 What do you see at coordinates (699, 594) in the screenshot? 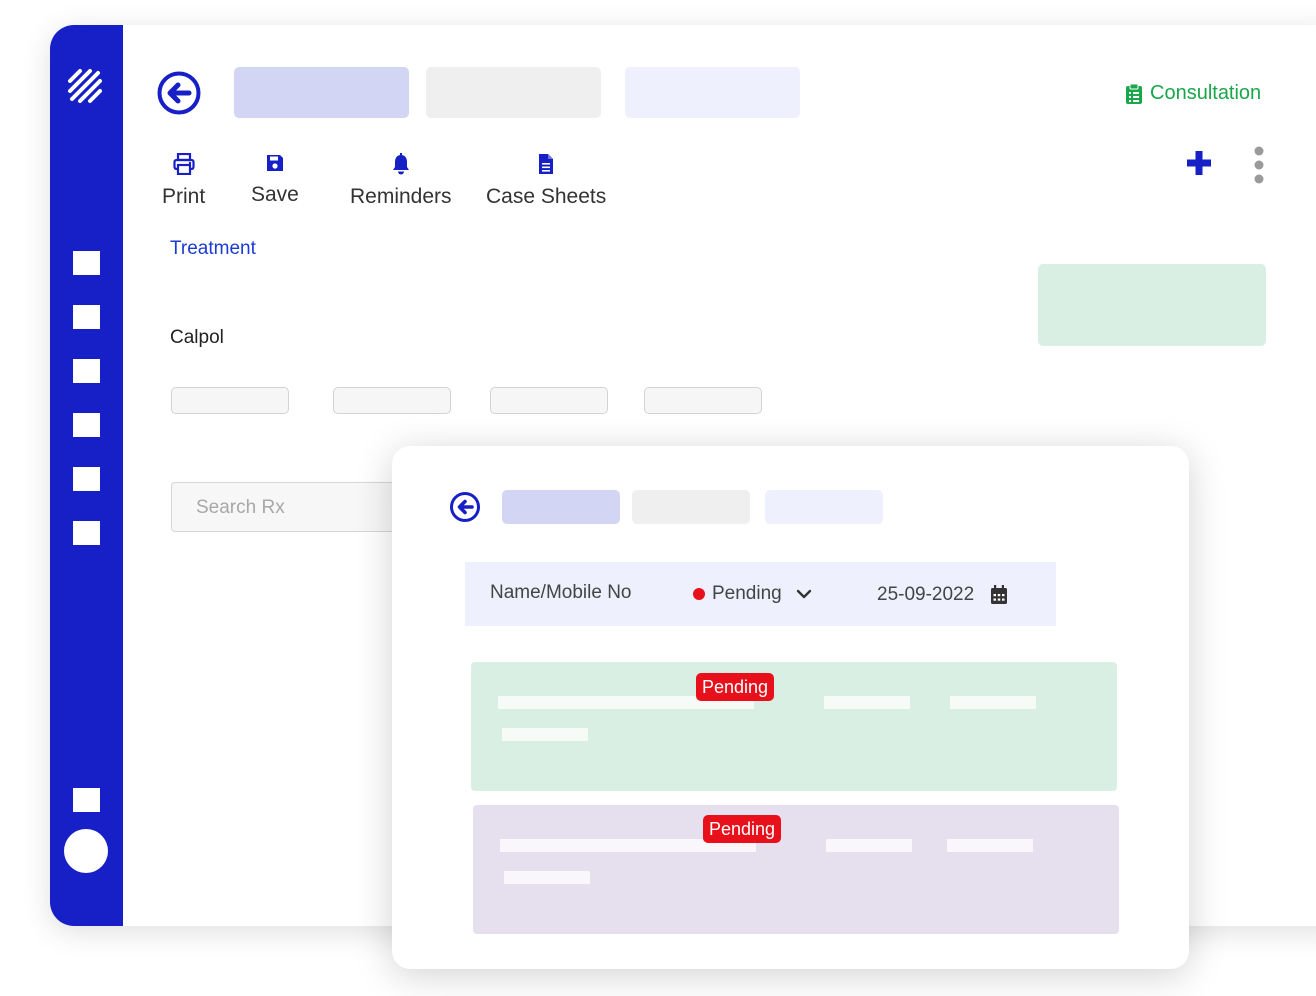
I see `status-dot` at bounding box center [699, 594].